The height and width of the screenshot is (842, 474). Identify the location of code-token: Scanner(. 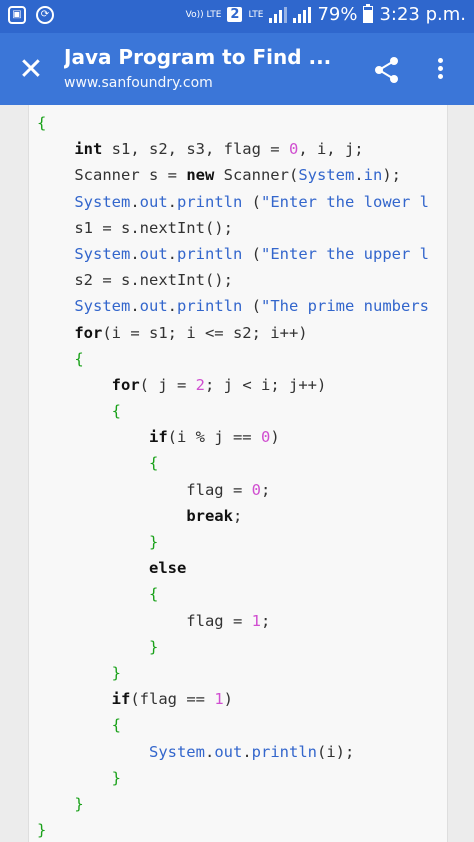
(256, 175).